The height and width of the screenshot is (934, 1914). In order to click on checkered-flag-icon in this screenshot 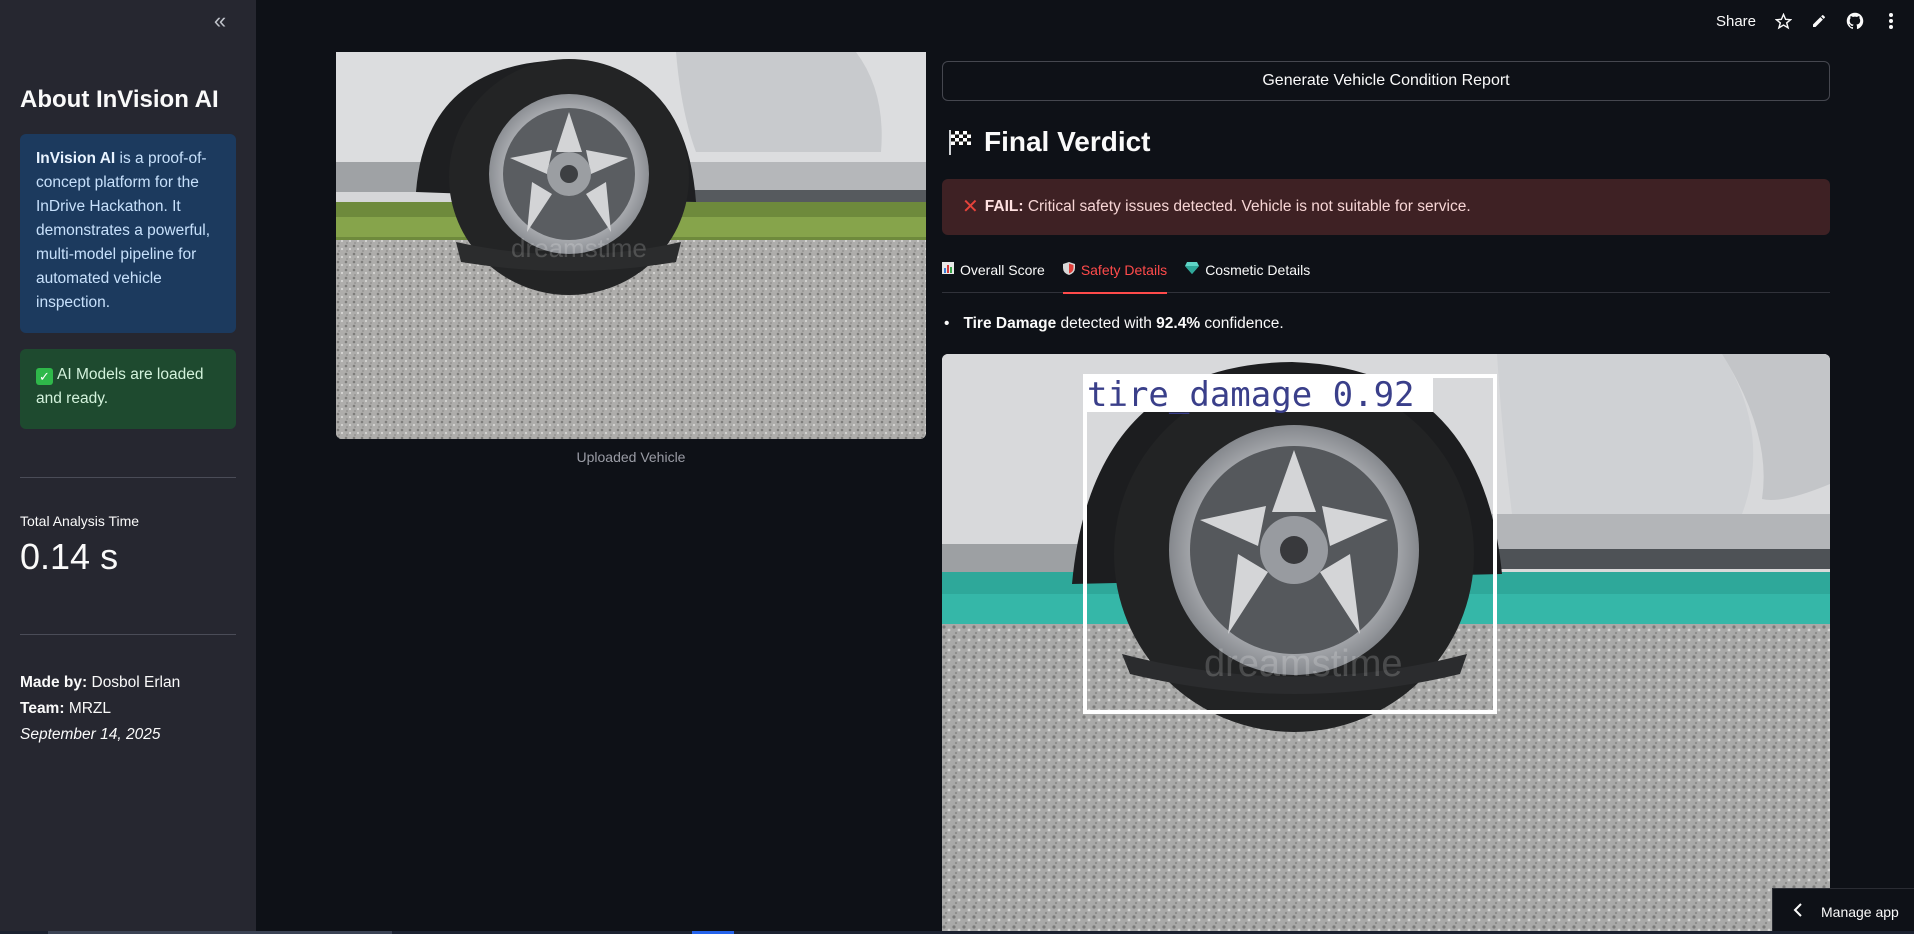, I will do `click(960, 142)`.